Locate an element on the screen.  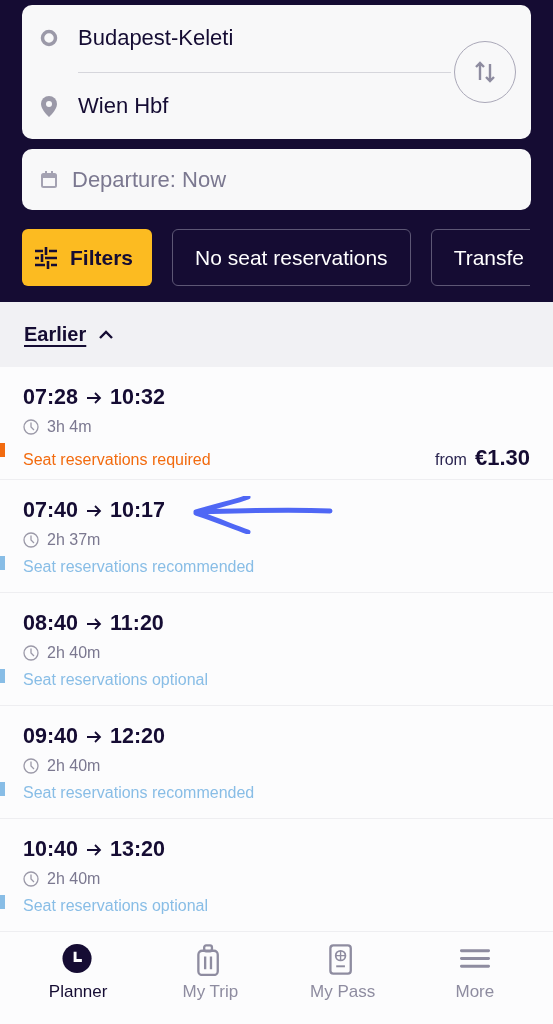
departure-time: 08:40 is located at coordinates (50, 623).